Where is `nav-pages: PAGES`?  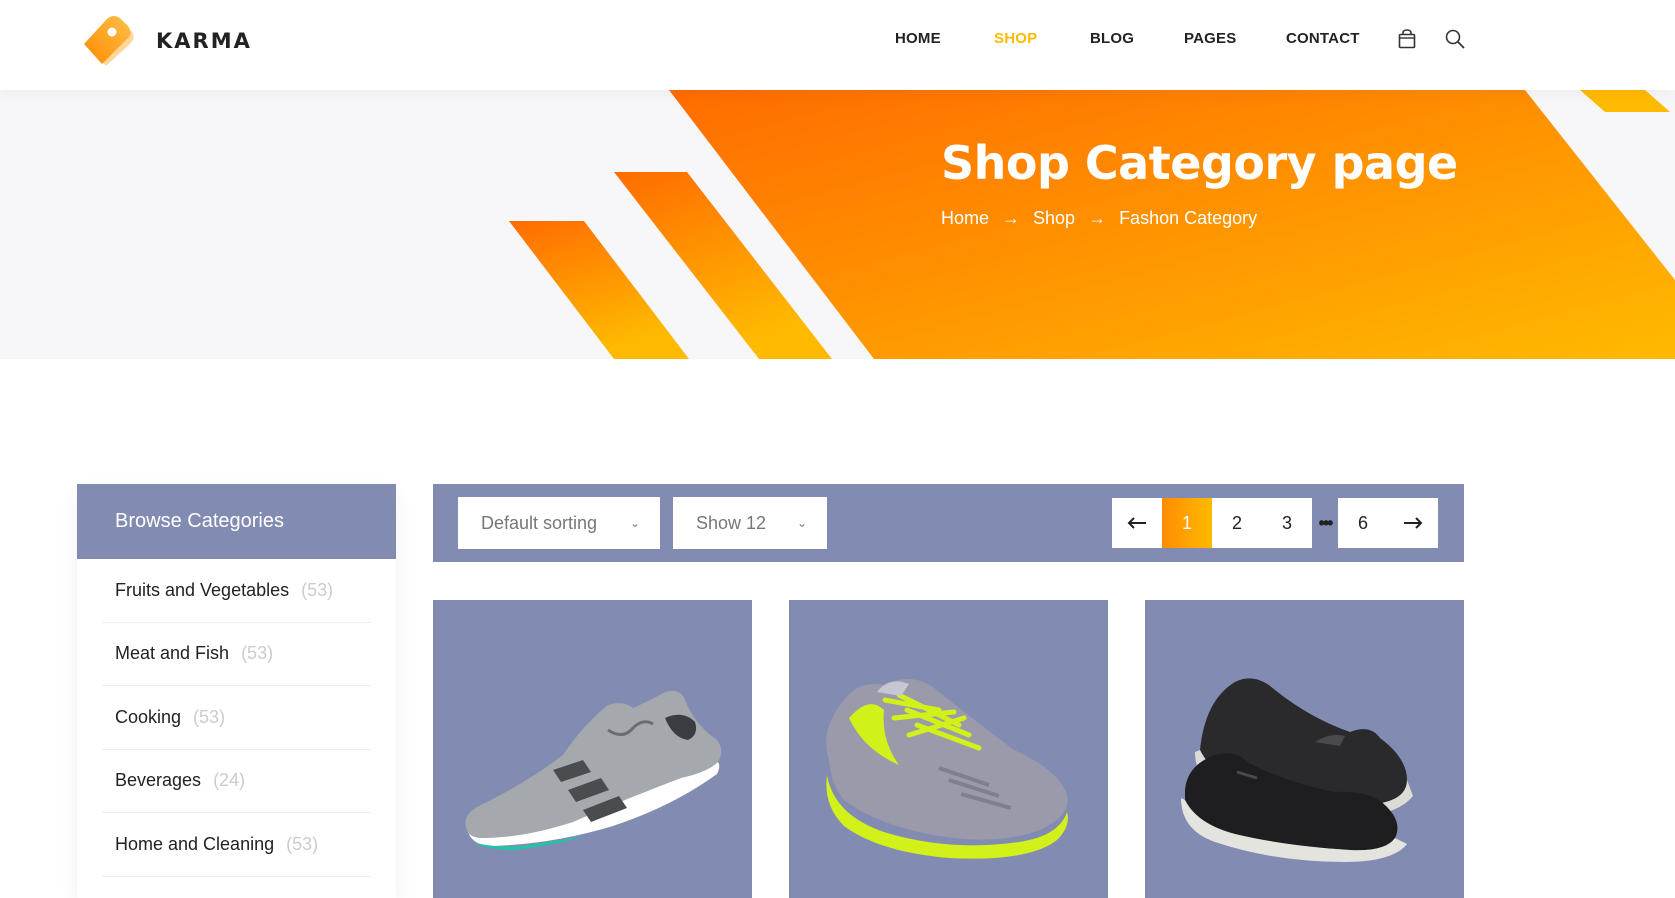
nav-pages: PAGES is located at coordinates (1210, 38).